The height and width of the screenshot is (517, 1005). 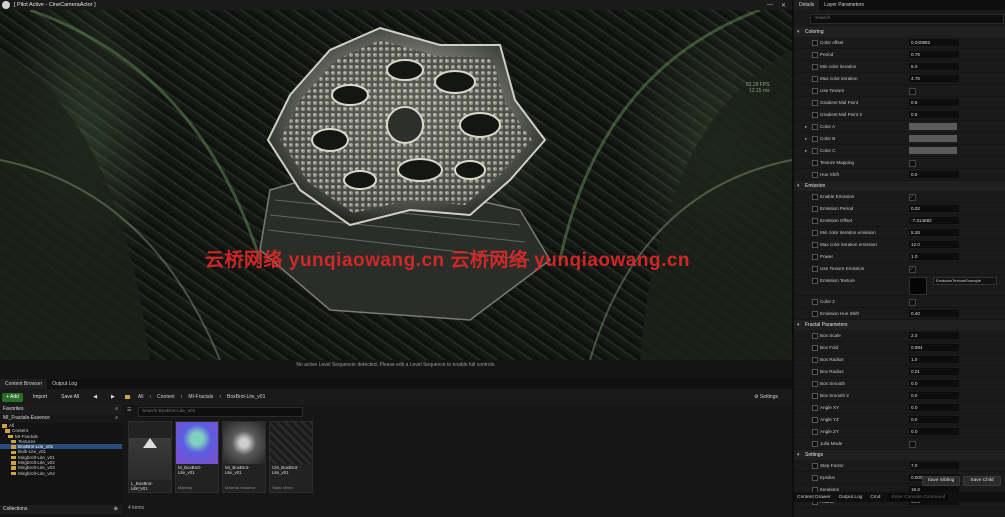 What do you see at coordinates (851, 497) in the screenshot?
I see `output-log-button: Output Log` at bounding box center [851, 497].